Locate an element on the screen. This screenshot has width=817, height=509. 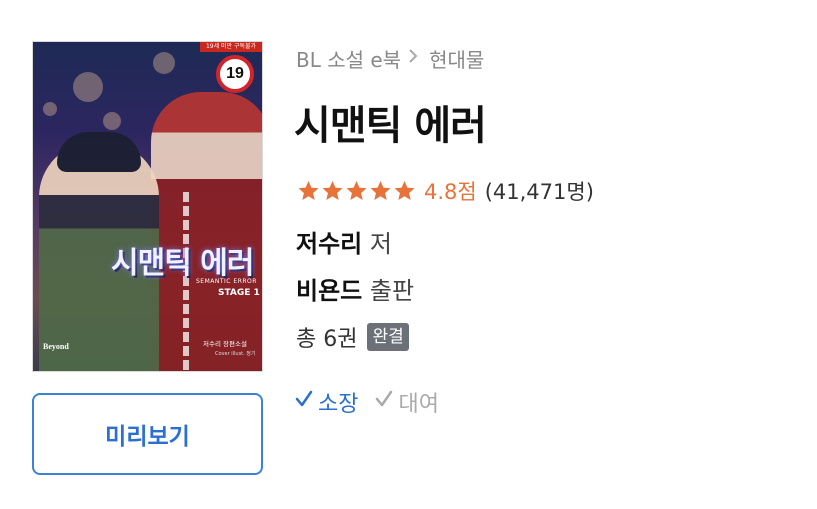
publisher-role: 출판 is located at coordinates (392, 291).